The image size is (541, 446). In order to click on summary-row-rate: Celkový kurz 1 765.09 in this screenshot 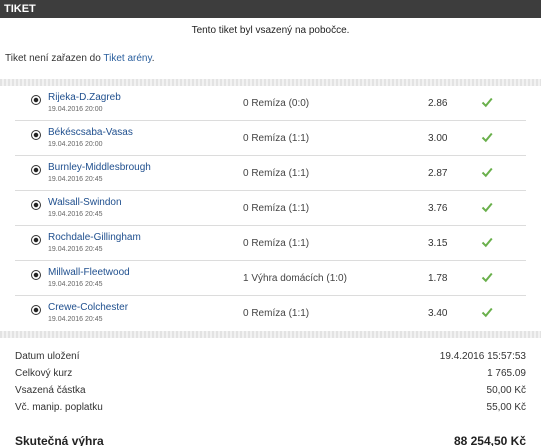, I will do `click(270, 373)`.